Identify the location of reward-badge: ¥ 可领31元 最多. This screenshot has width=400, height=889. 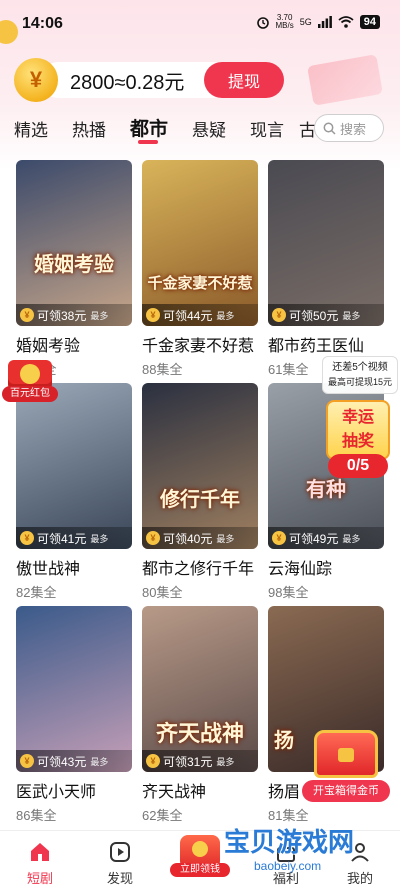
(200, 761).